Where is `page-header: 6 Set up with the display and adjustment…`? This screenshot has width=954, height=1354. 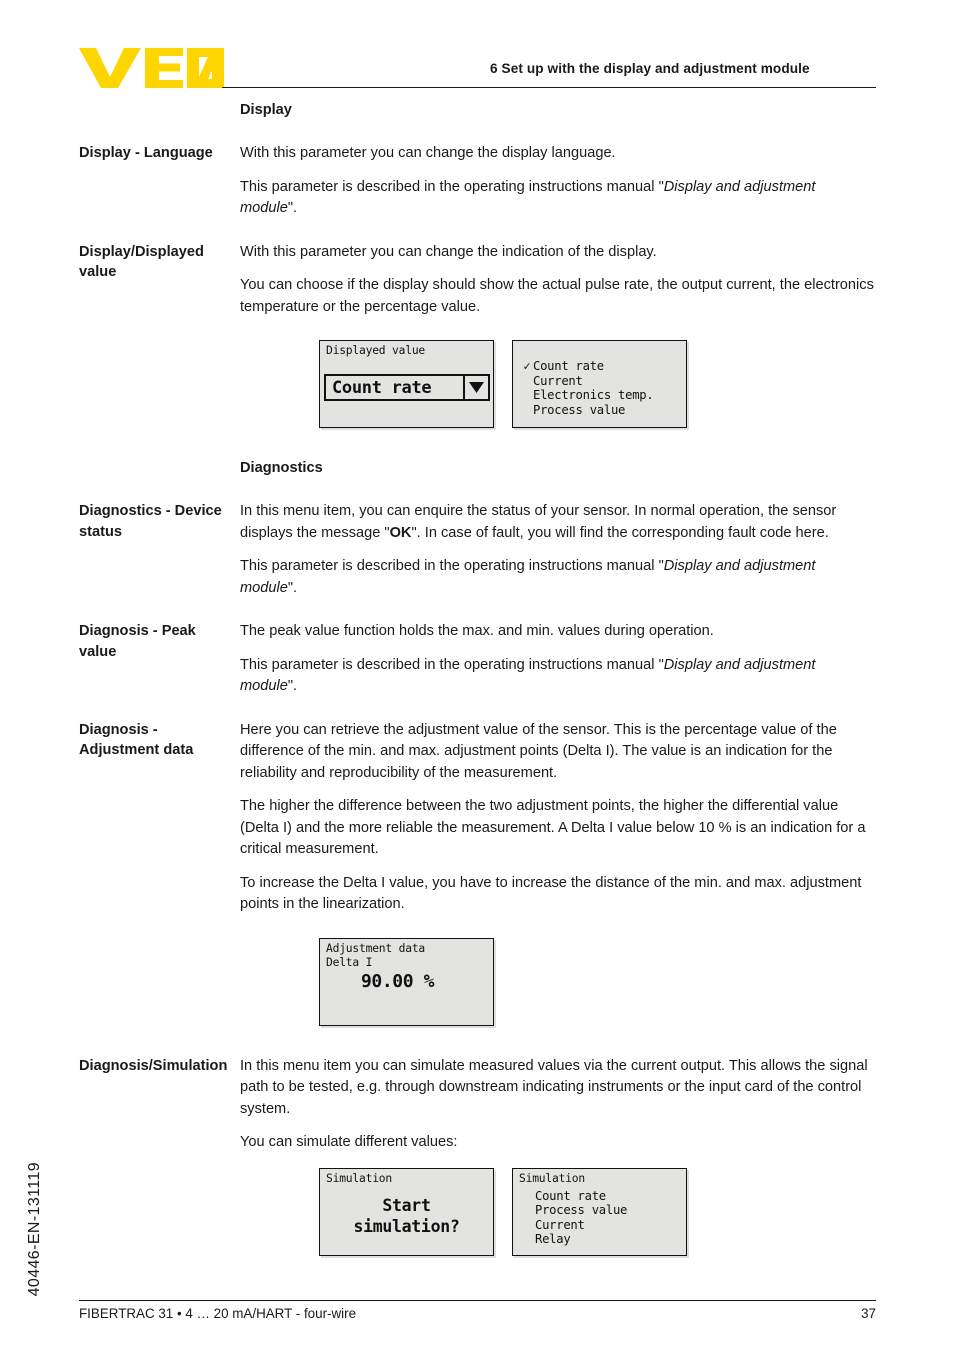
page-header: 6 Set up with the display and adjustment… is located at coordinates (477, 50).